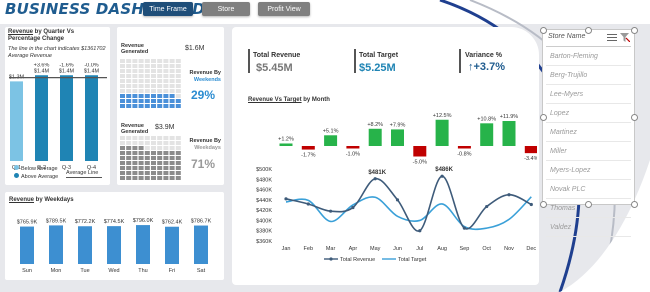 This screenshot has width=650, height=292. Describe the element at coordinates (625, 37) in the screenshot. I see `clear-filter-icon` at that location.